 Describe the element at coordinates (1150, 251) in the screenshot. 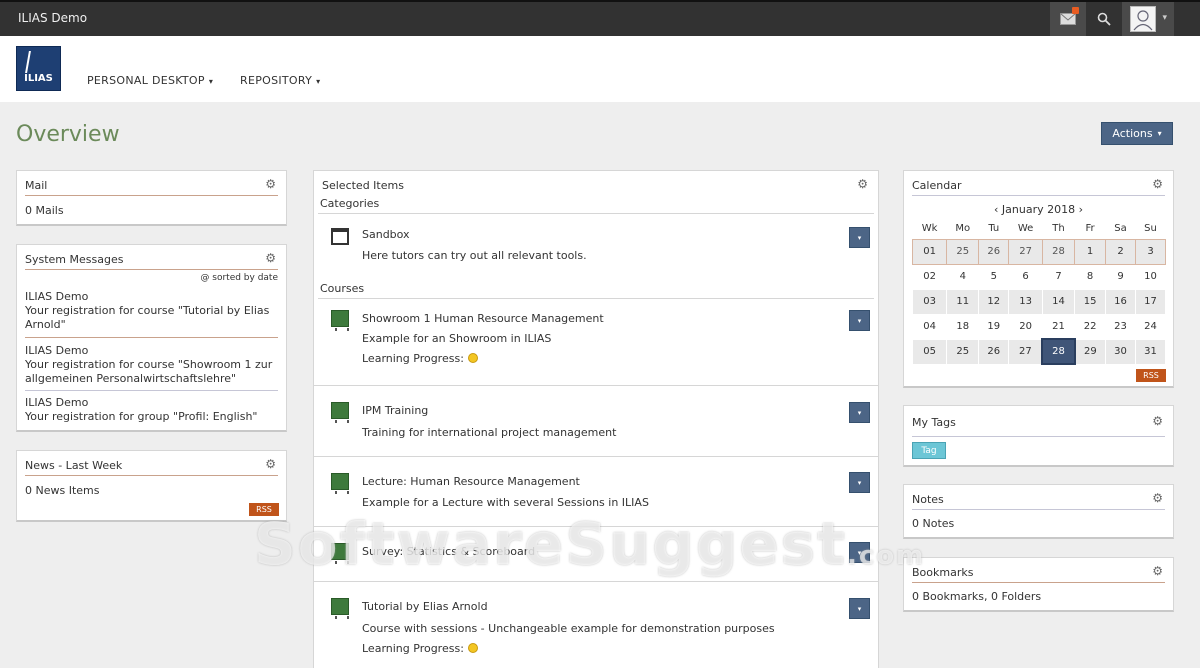

I see `calendar-day: 3` at that location.